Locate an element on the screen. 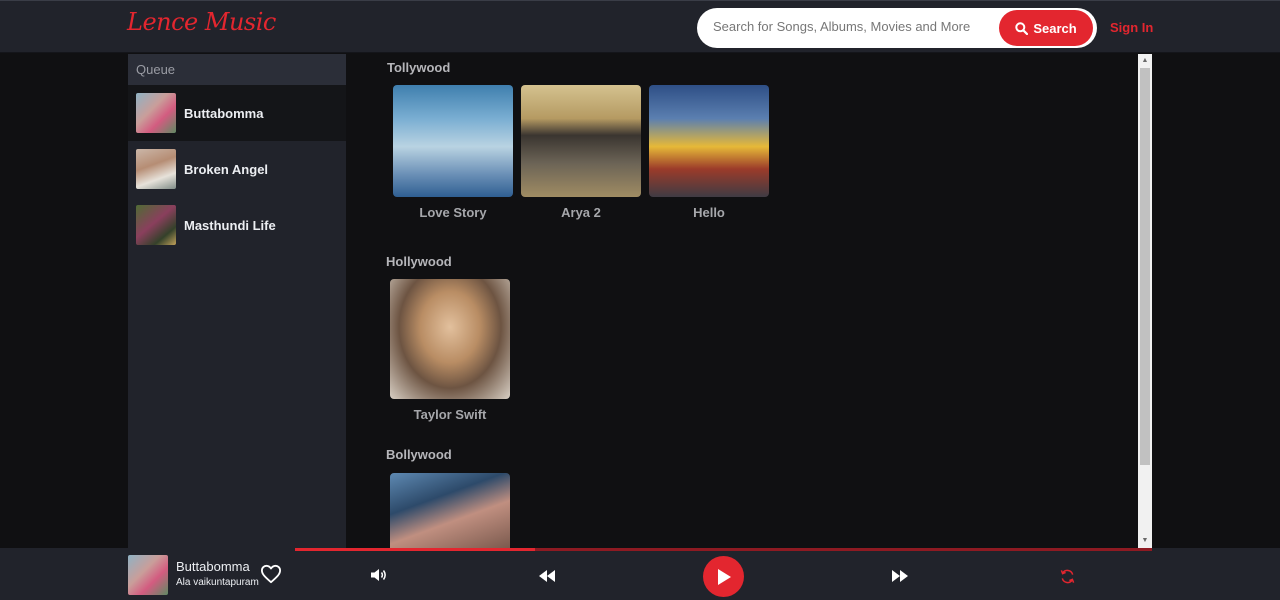  main-scrollbar: ▲ ▼ is located at coordinates (1145, 301).